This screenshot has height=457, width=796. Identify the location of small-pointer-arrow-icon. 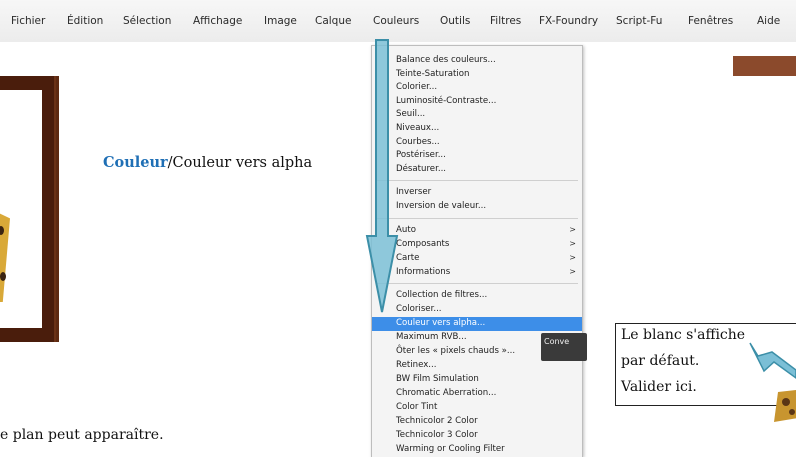
(772, 360).